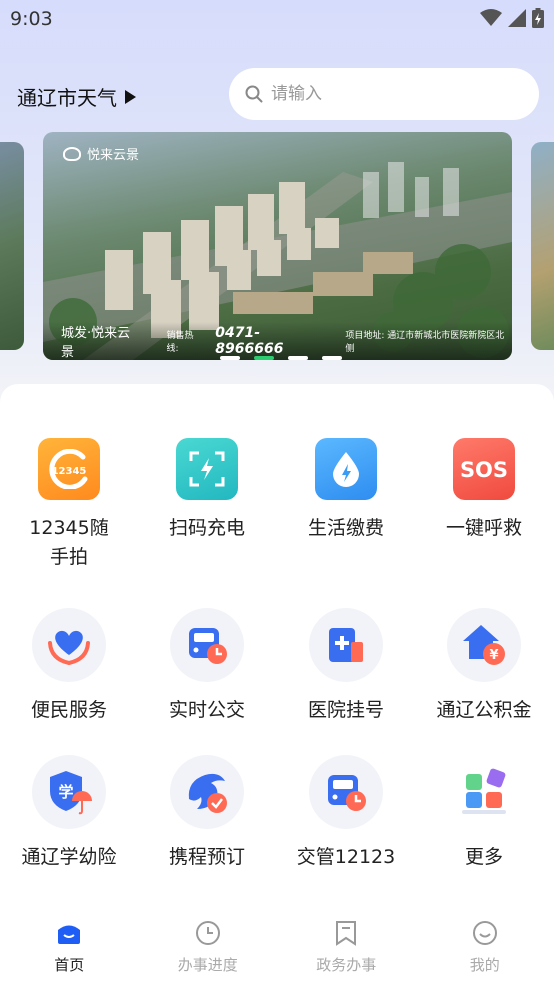 The image size is (554, 984). Describe the element at coordinates (484, 645) in the screenshot. I see `house-yuan-icon: ¥` at that location.